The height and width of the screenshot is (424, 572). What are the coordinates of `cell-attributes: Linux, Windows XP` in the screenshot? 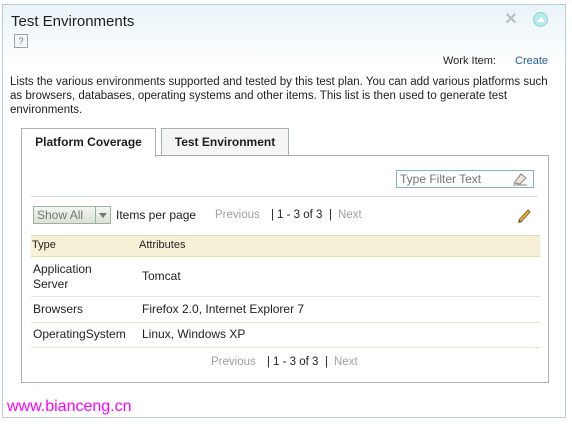 It's located at (194, 334).